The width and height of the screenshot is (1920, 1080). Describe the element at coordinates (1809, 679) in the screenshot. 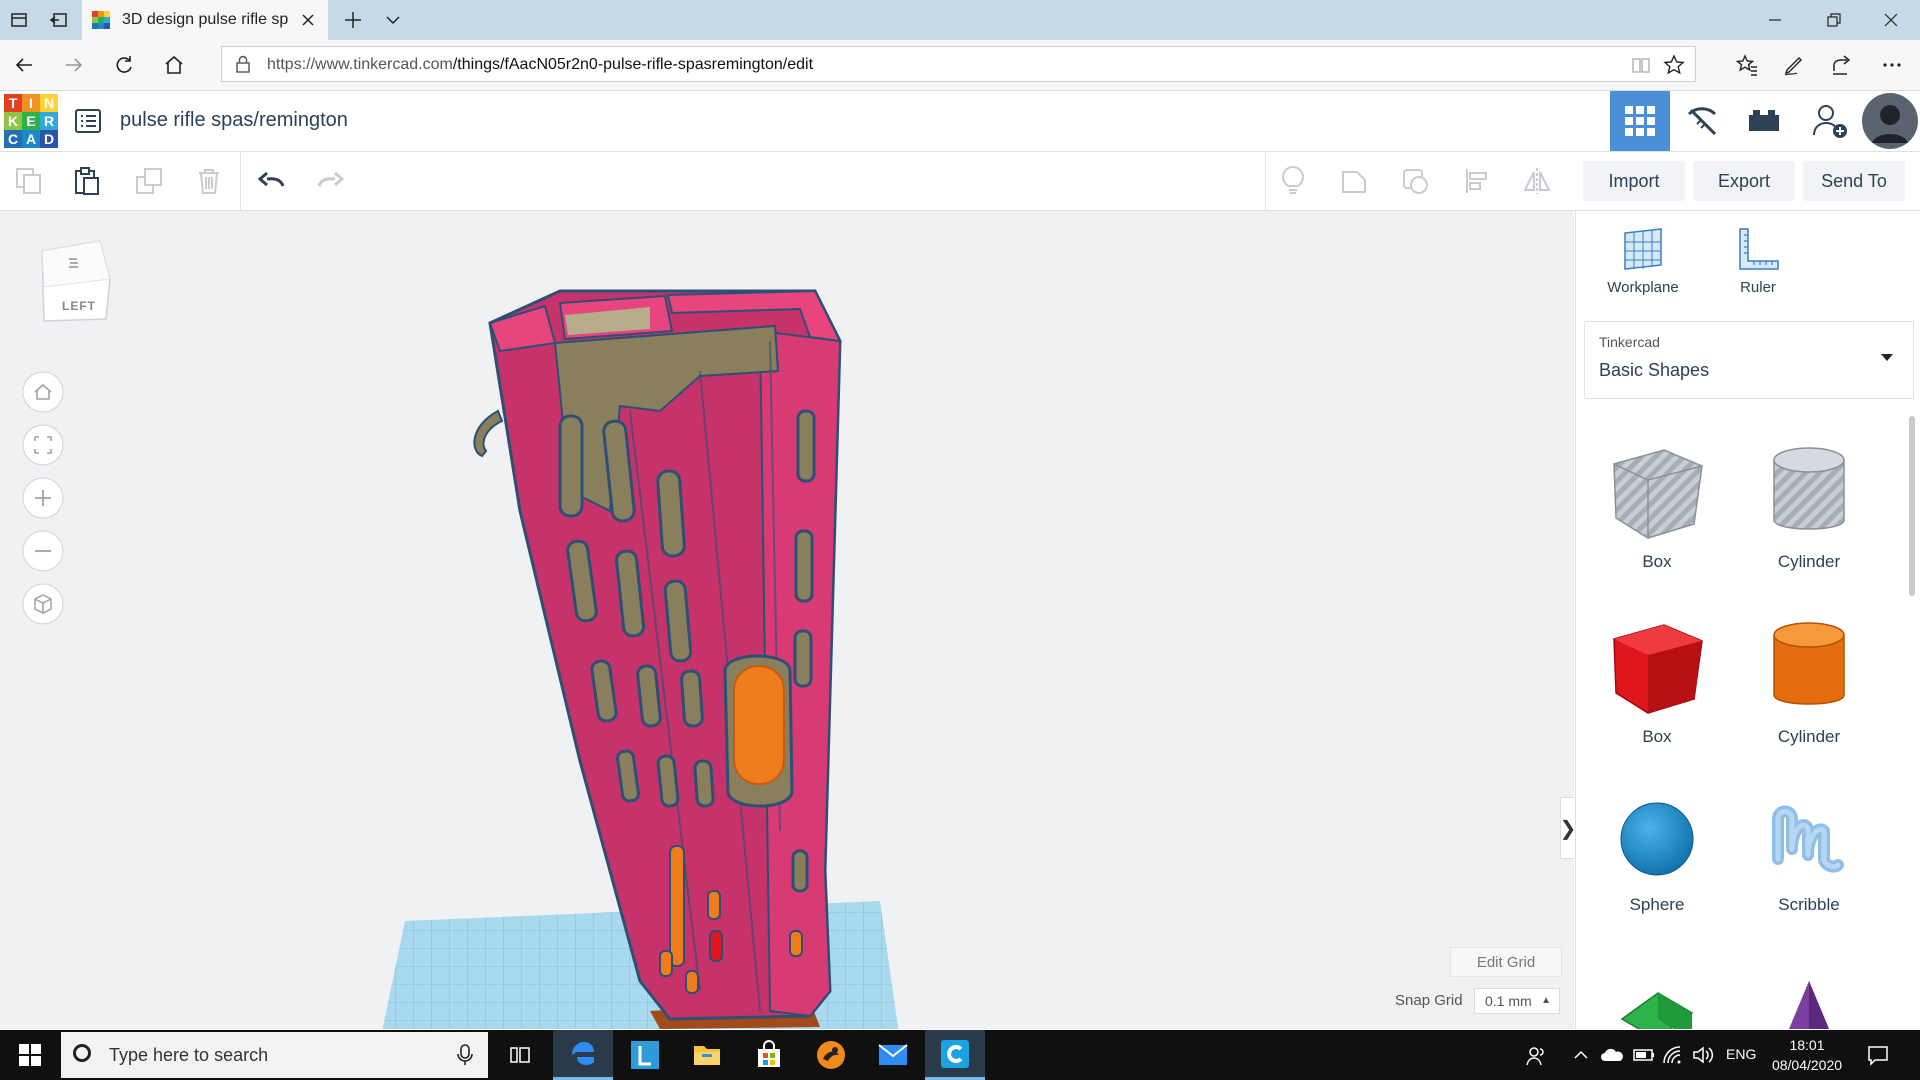

I see `shape-cylinder: Cylinder` at that location.